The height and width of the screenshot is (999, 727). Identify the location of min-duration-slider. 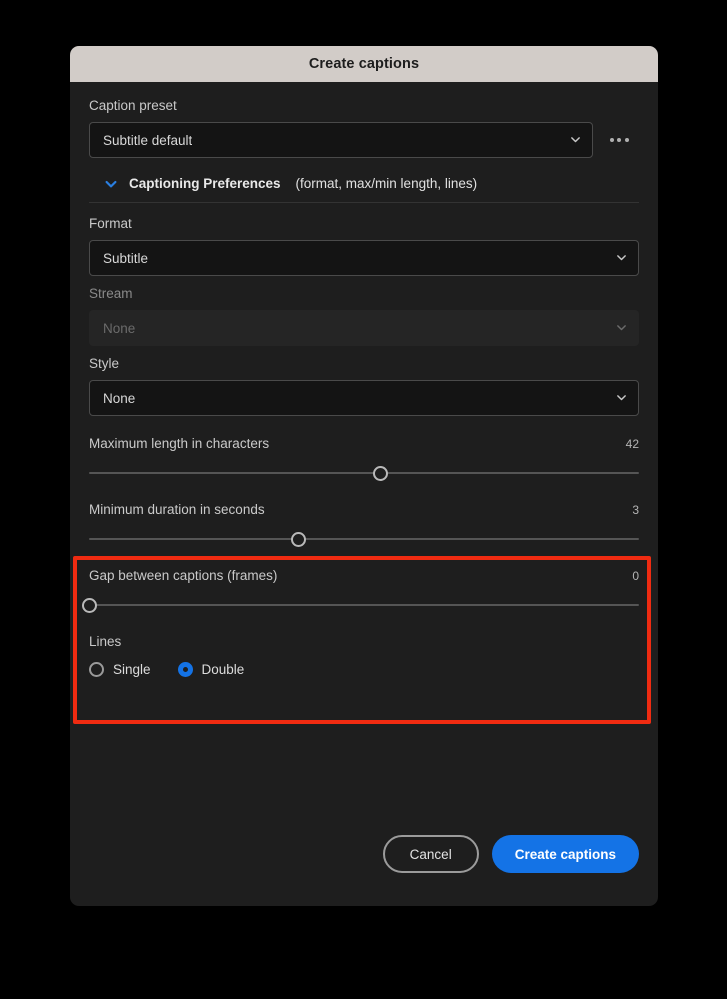
(364, 539).